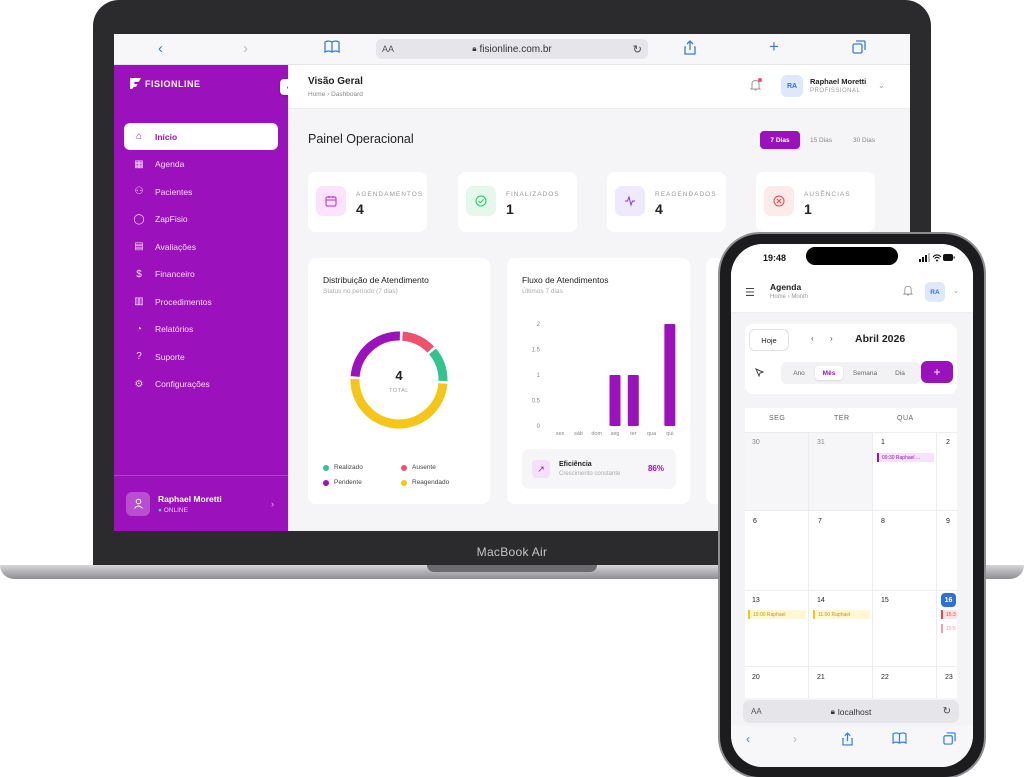 The height and width of the screenshot is (777, 1024). I want to click on sidebar-user: Raphael Moretti ● ONLINE ›, so click(201, 503).